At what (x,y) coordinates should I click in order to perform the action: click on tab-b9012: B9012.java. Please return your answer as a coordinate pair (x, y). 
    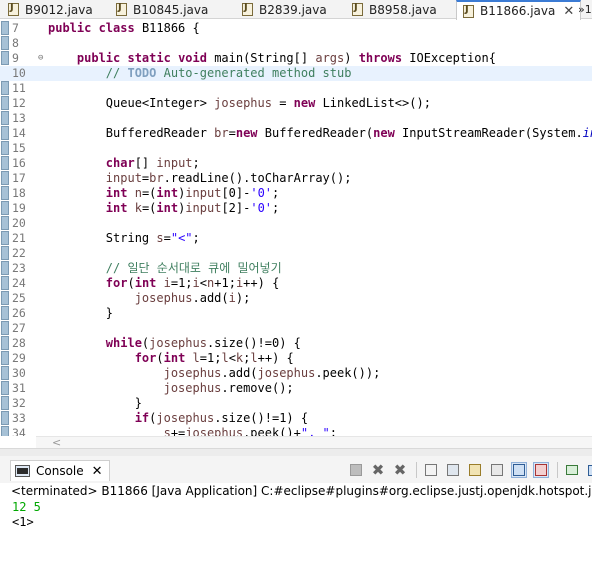
    Looking at the image, I should click on (50, 9).